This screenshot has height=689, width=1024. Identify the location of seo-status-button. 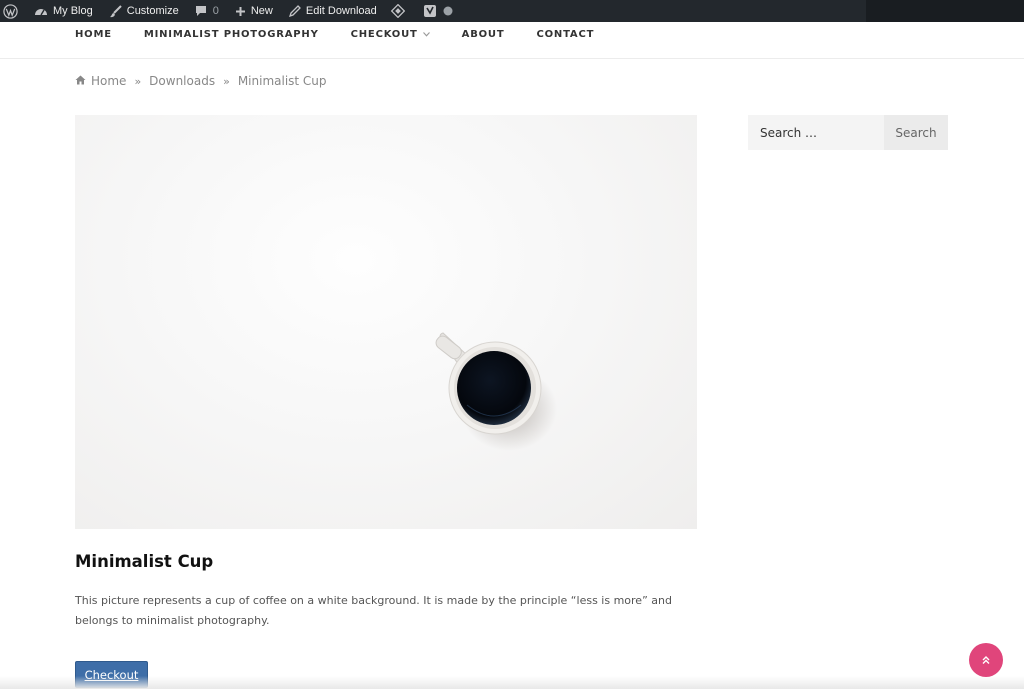
(451, 11).